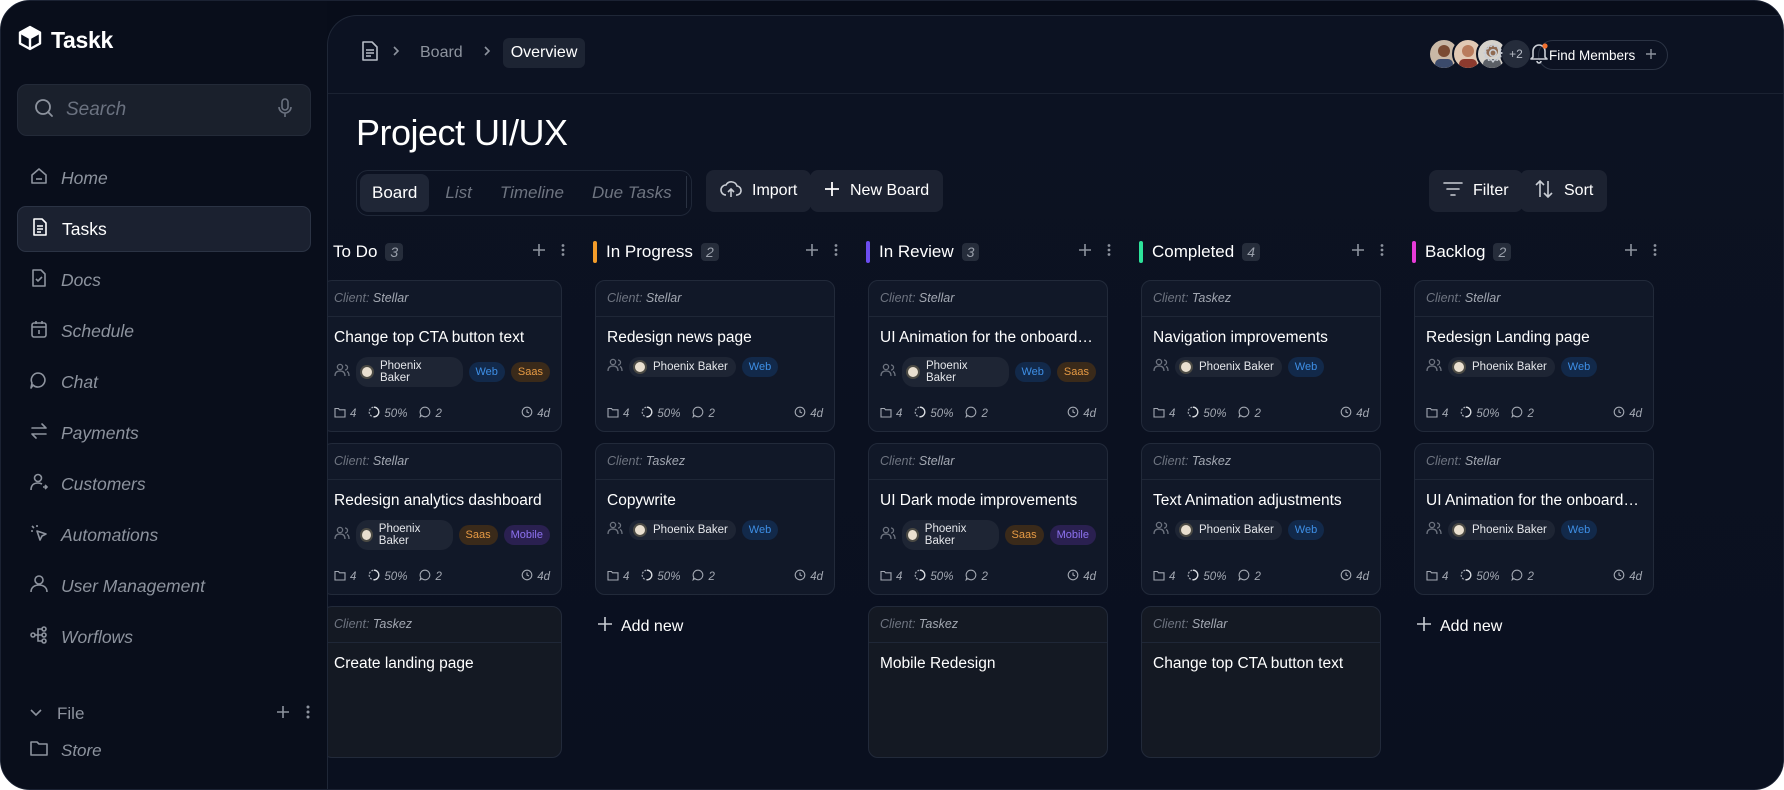 This screenshot has height=790, width=1784. What do you see at coordinates (1603, 55) in the screenshot?
I see `find-members-button: Find Members` at bounding box center [1603, 55].